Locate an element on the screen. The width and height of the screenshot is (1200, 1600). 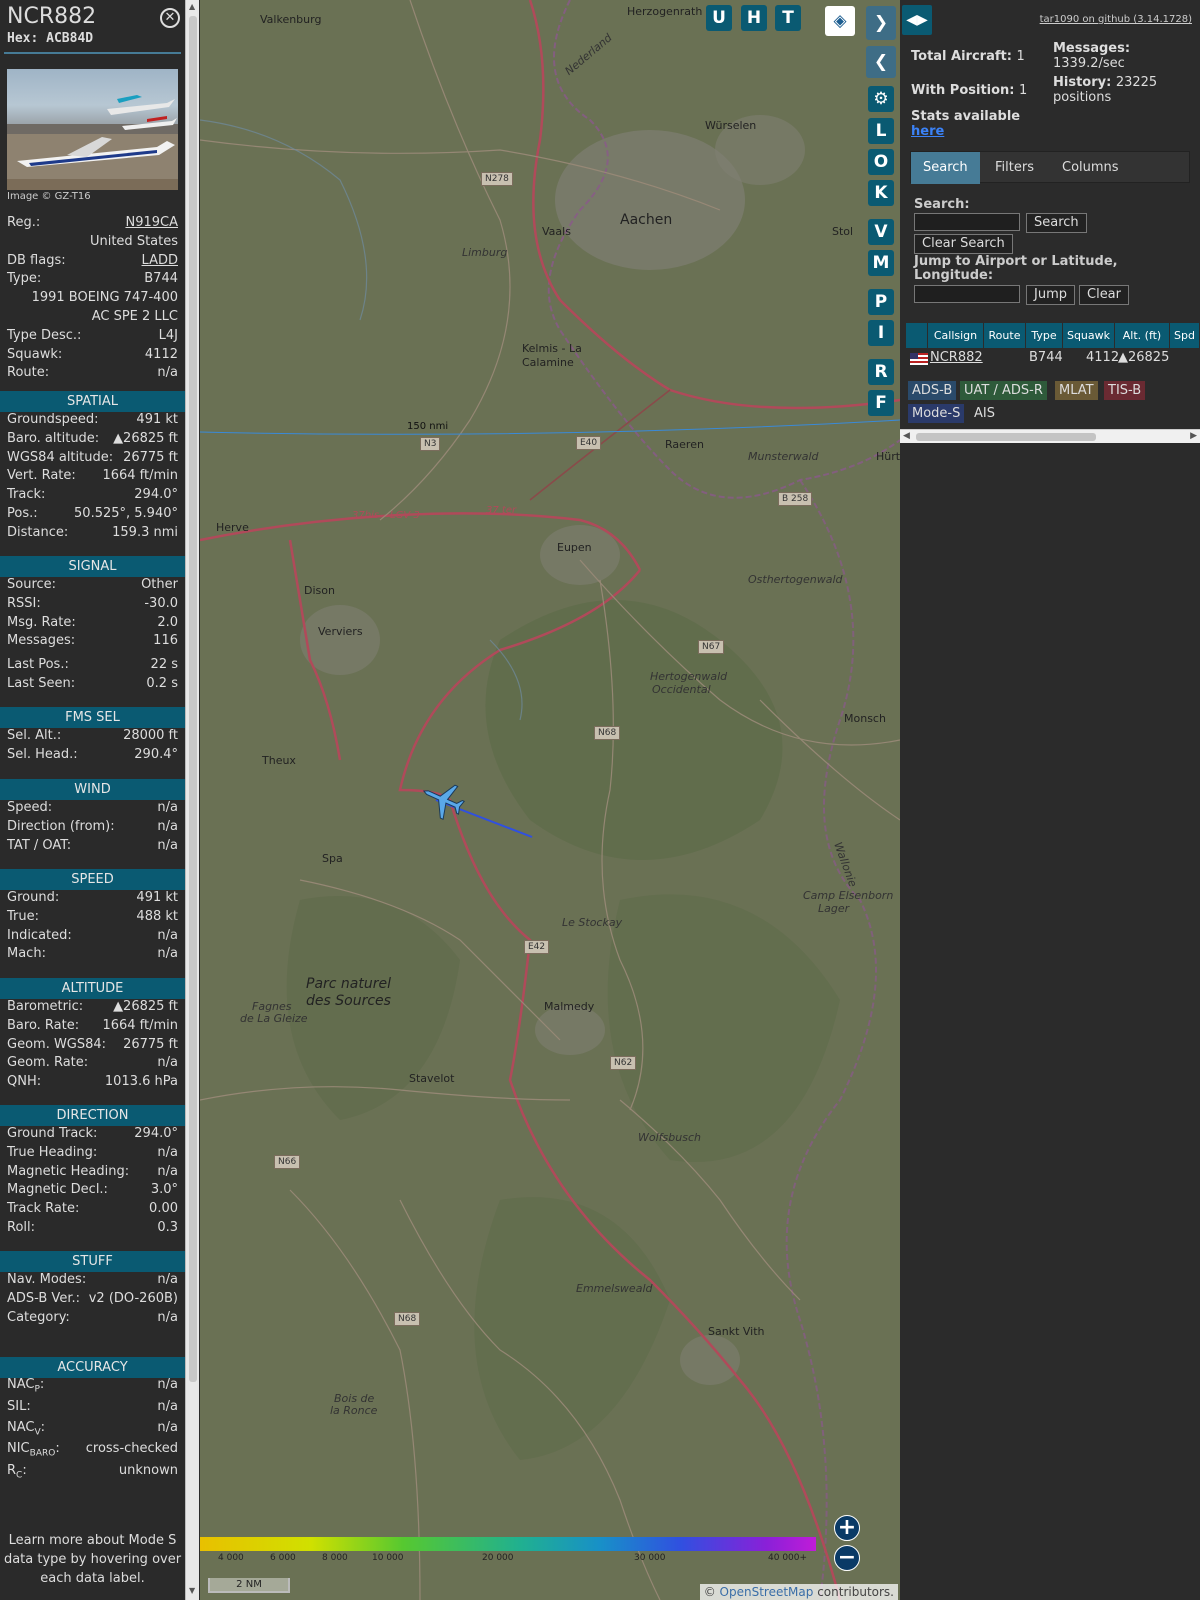
scroll-left-icon: ◀ is located at coordinates (906, 436).